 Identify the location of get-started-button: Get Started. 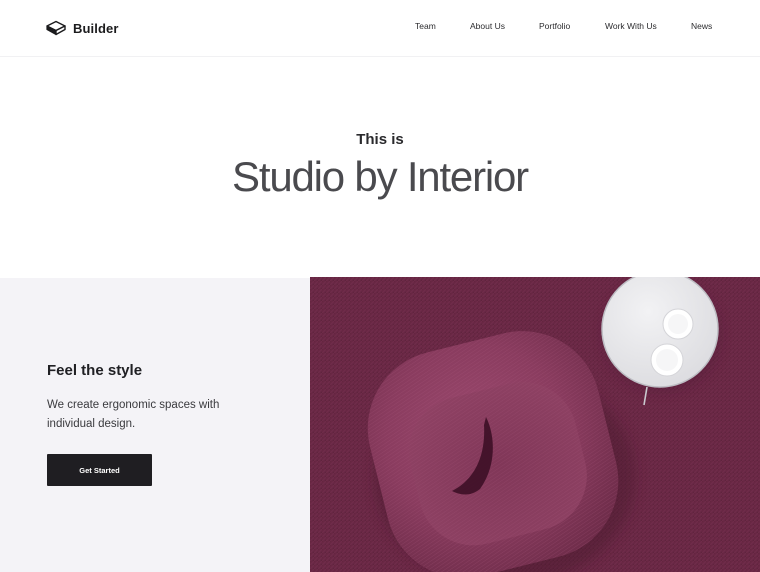
(99, 470).